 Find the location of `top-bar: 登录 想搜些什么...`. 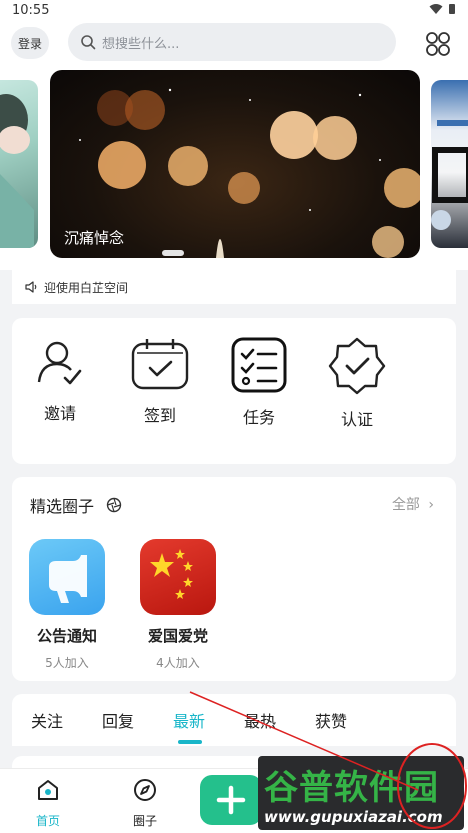

top-bar: 登录 想搜些什么... is located at coordinates (234, 43).